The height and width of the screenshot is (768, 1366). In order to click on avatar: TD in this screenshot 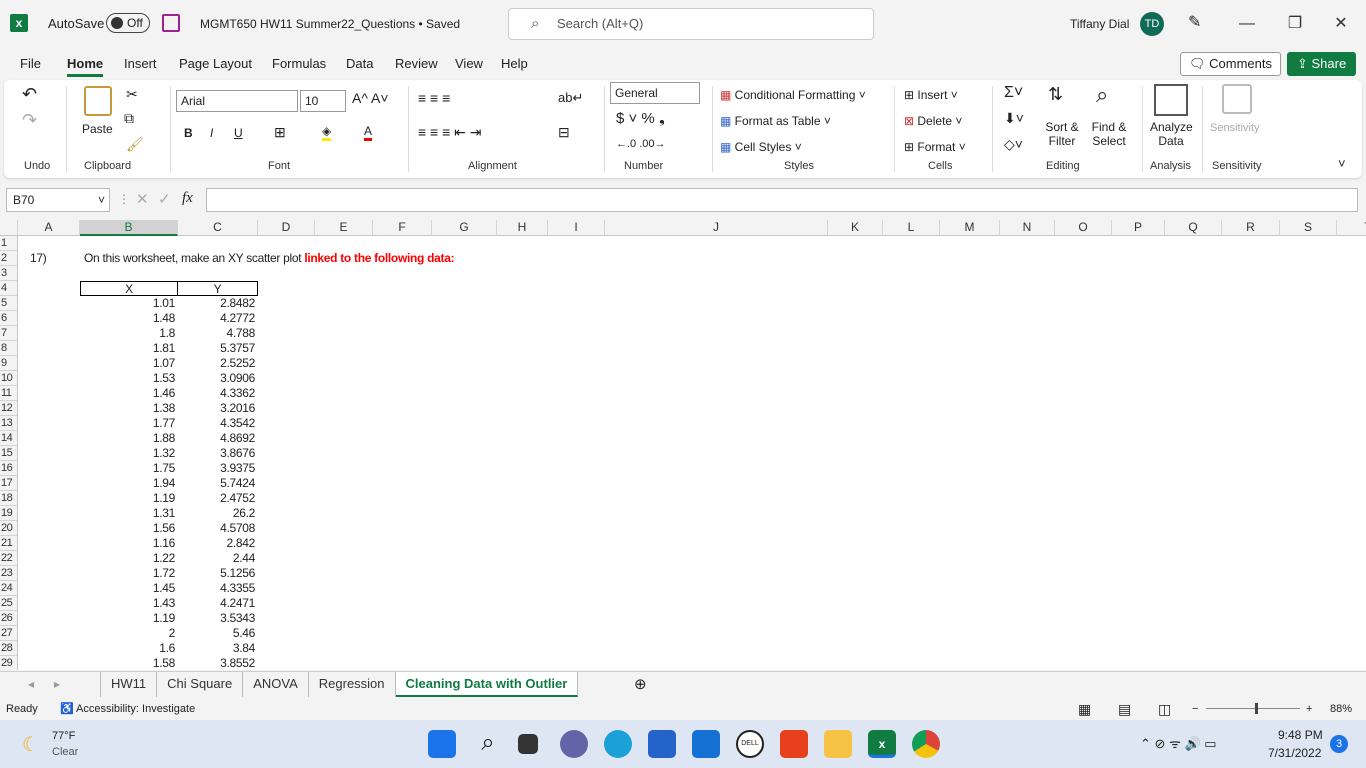, I will do `click(1152, 24)`.